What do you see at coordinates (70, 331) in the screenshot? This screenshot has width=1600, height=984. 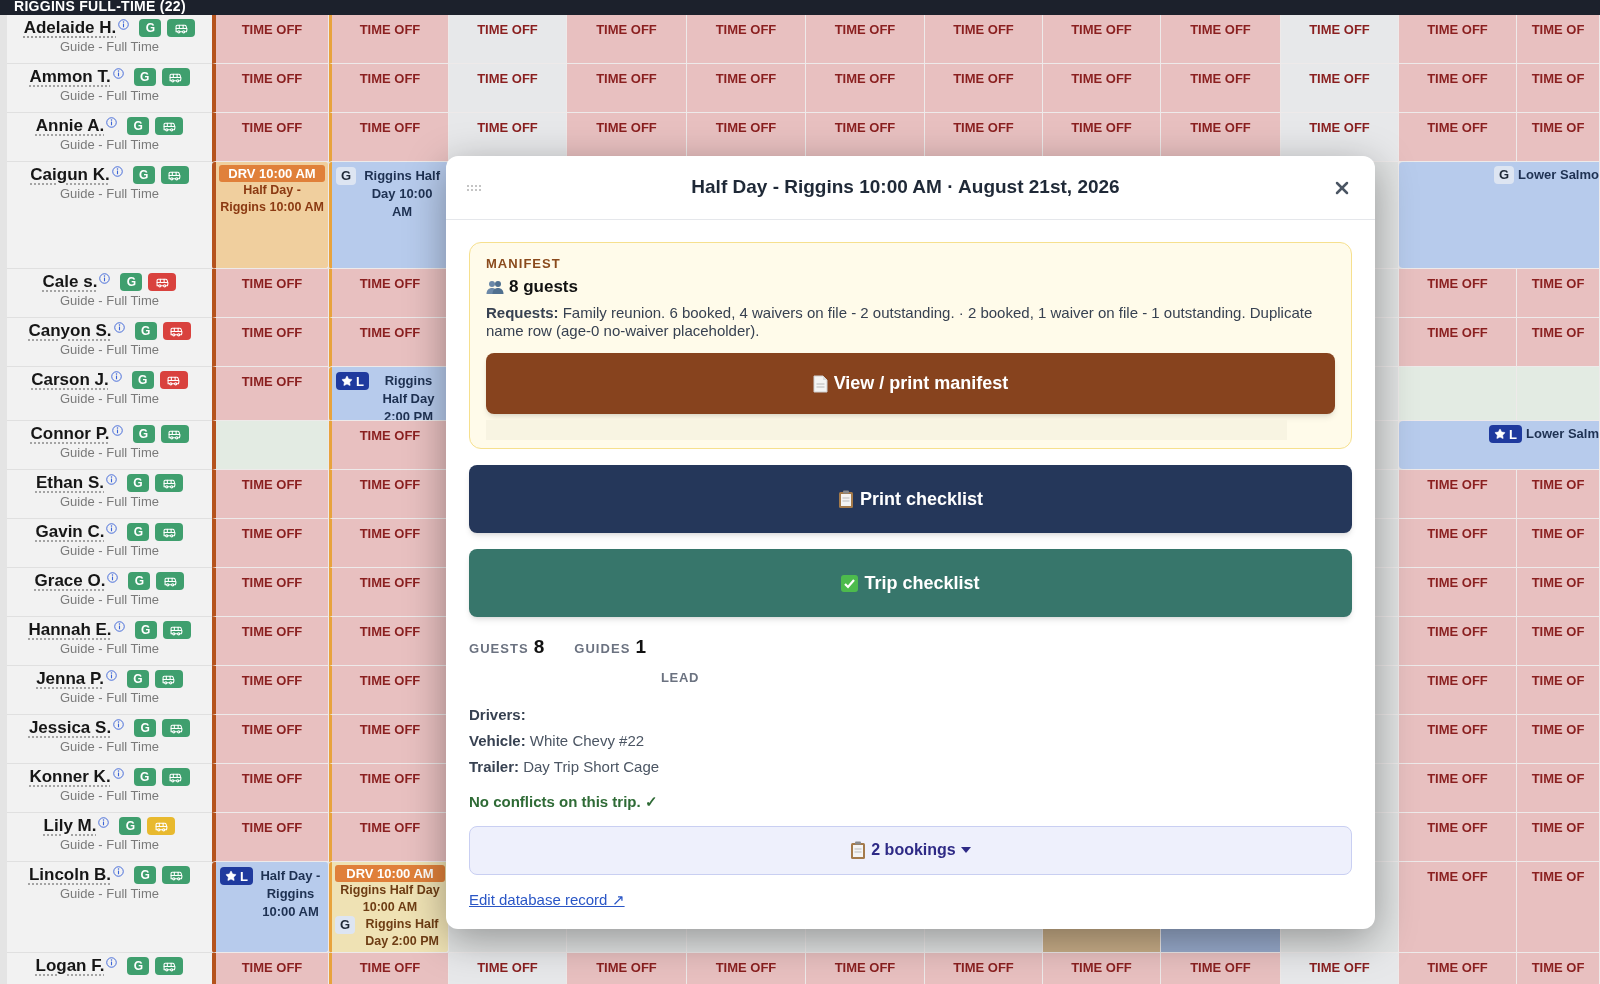 I see `staff-name: Canyon S.` at bounding box center [70, 331].